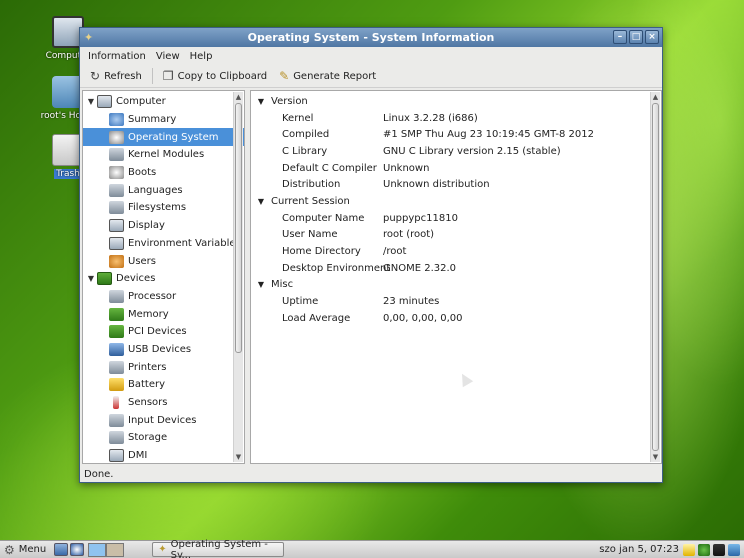 The width and height of the screenshot is (744, 558). Describe the element at coordinates (146, 226) in the screenshot. I see `tree-item-label: Display` at that location.